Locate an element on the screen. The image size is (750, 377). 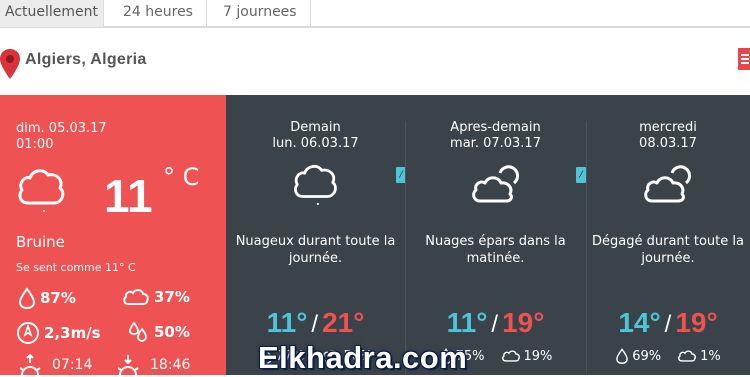
current-date-text: dim. 05.03.17 is located at coordinates (61, 128).